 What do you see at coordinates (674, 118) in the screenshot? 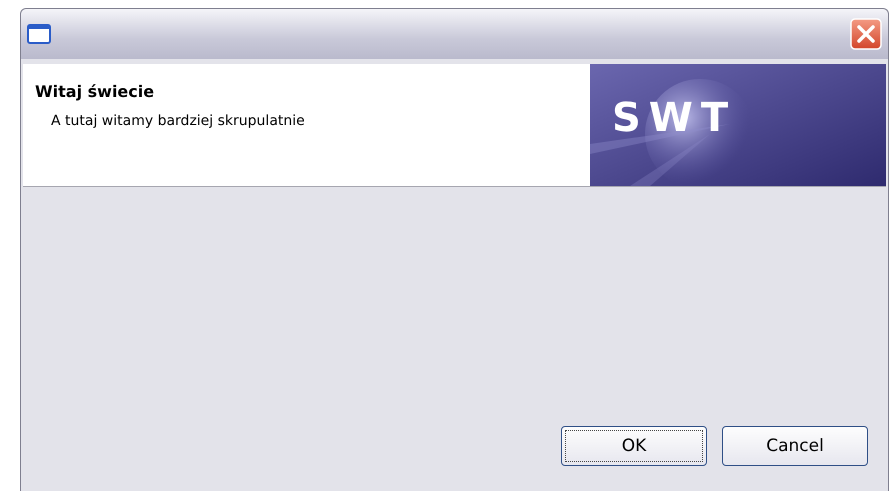
I see `logo-text: SWT` at bounding box center [674, 118].